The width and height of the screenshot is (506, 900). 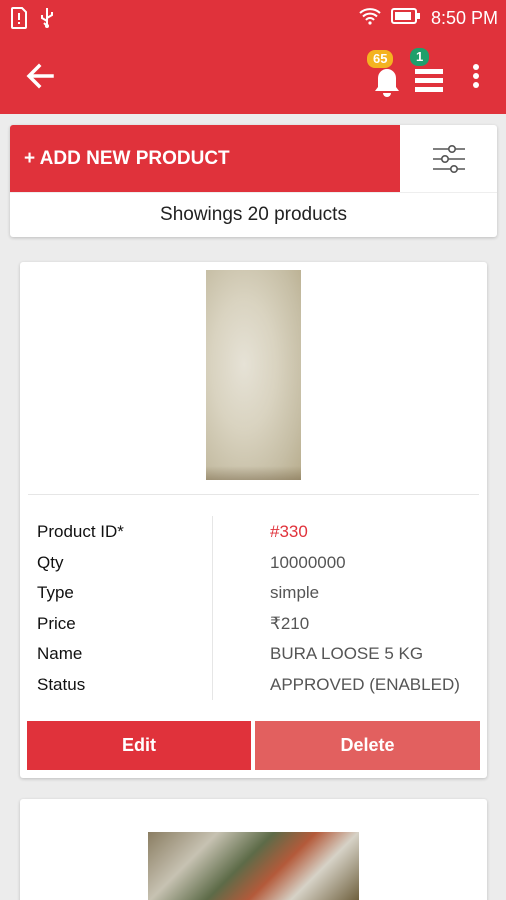 What do you see at coordinates (19, 20) in the screenshot?
I see `sim-alert-icon` at bounding box center [19, 20].